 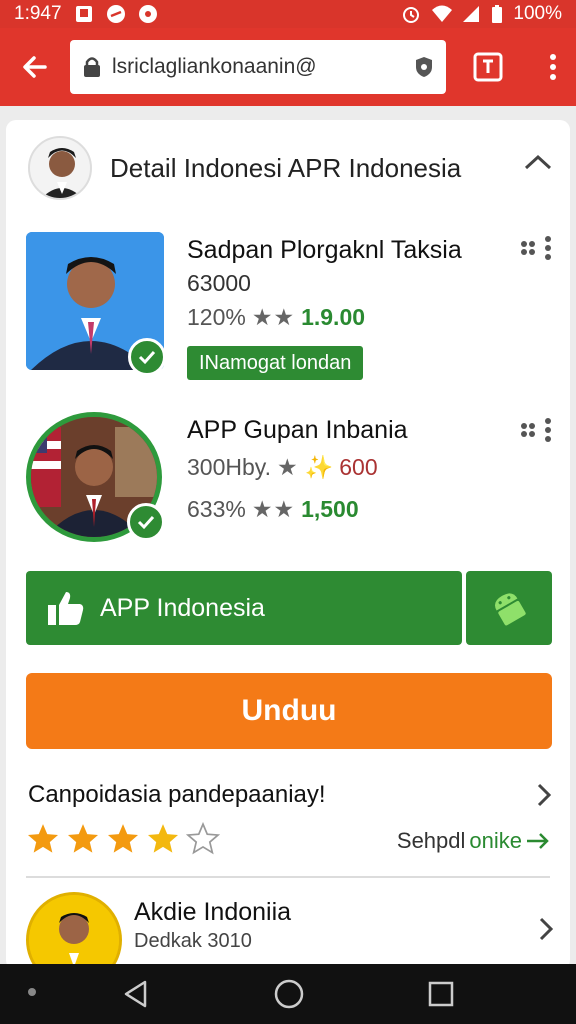 What do you see at coordinates (538, 163) in the screenshot?
I see `chevron-up-icon` at bounding box center [538, 163].